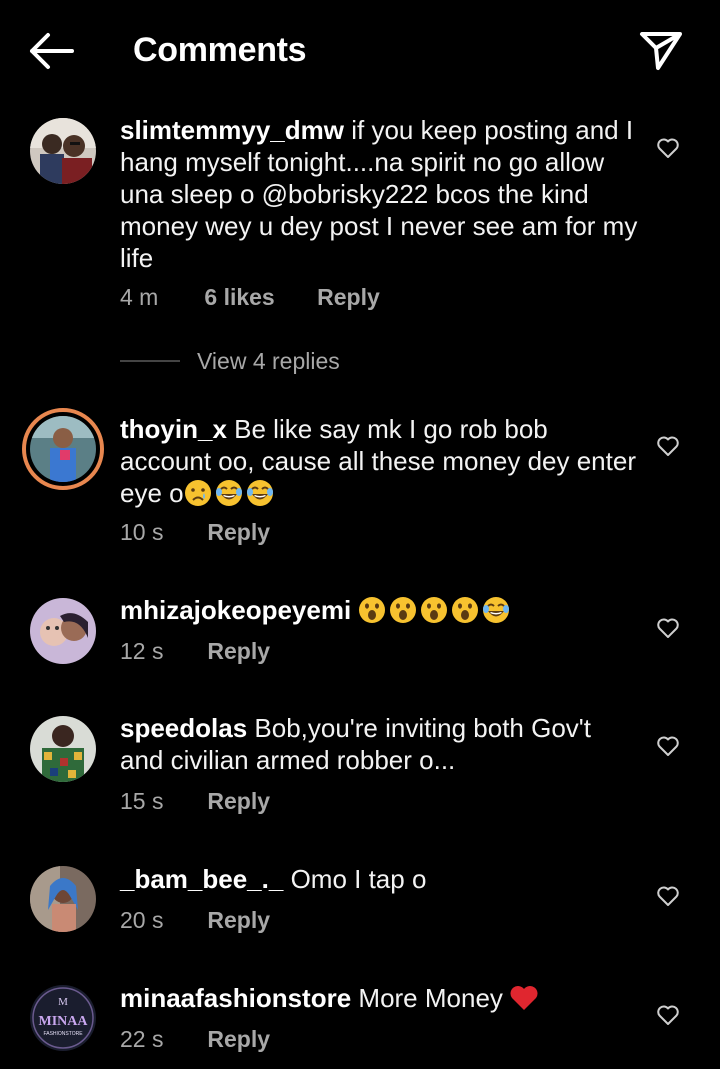 This screenshot has height=1069, width=720. I want to click on back-button, so click(52, 51).